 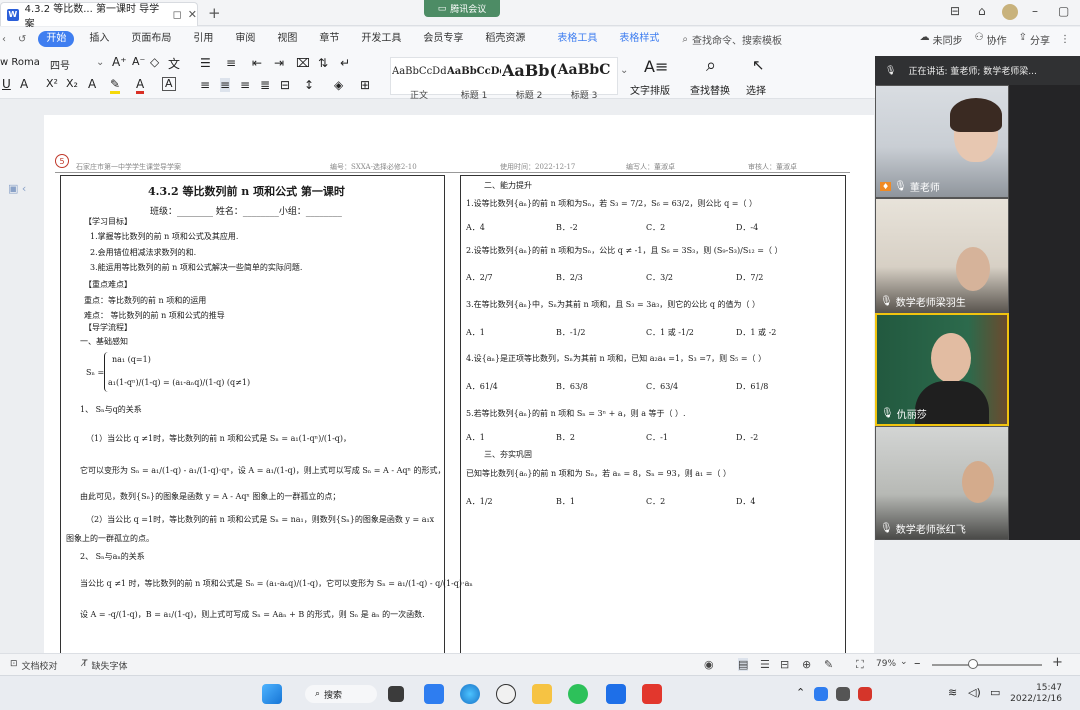 I want to click on chinese-layout-icon: ⌧, so click(x=303, y=63).